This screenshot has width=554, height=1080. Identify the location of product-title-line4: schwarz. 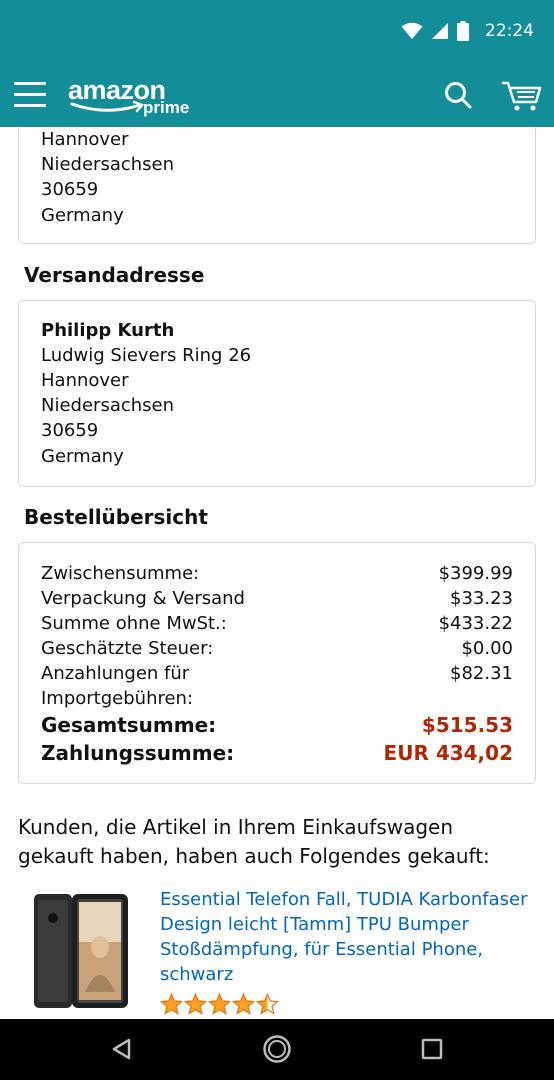
(197, 974).